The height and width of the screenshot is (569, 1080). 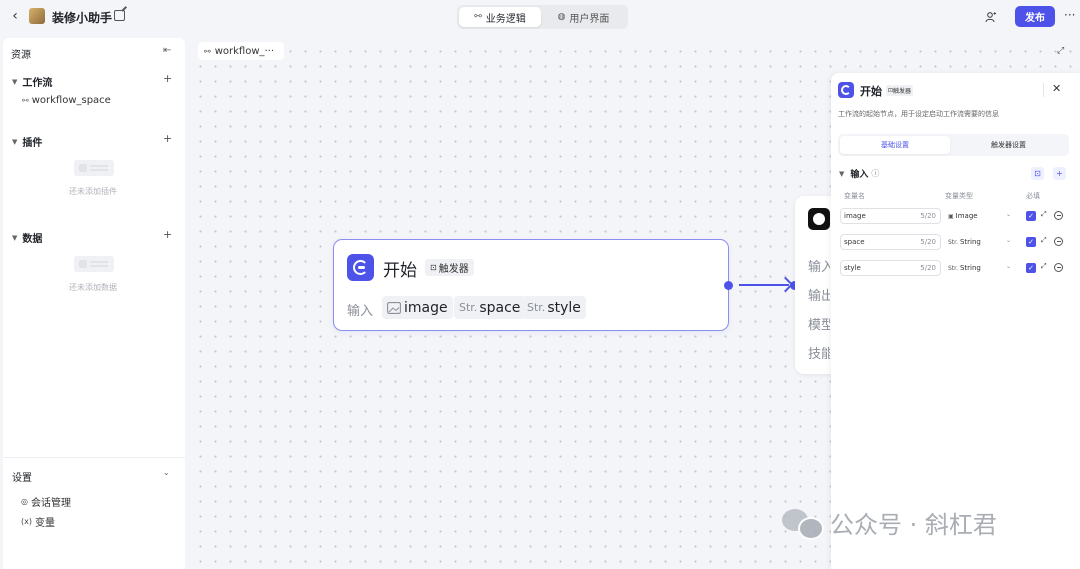 What do you see at coordinates (1008, 145) in the screenshot?
I see `tab-trigger-settings: 触发器设置` at bounding box center [1008, 145].